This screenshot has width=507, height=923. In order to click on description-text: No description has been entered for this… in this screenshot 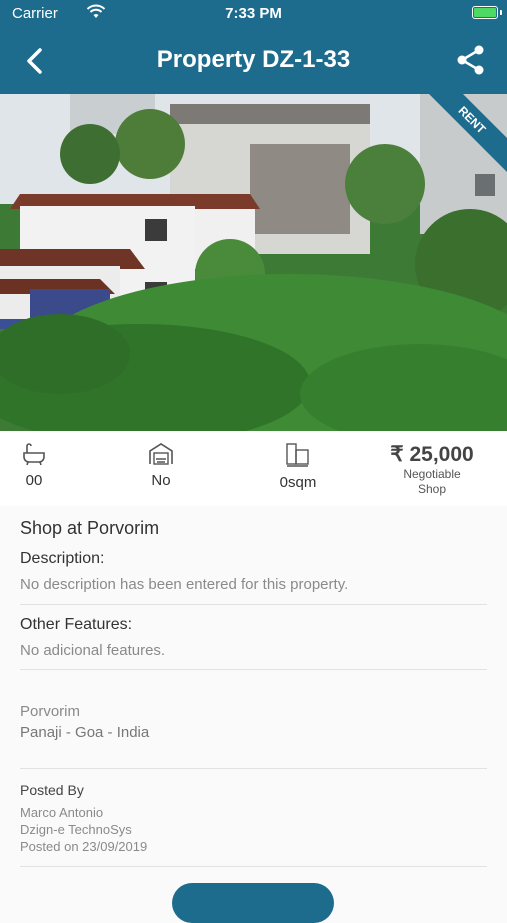, I will do `click(184, 584)`.